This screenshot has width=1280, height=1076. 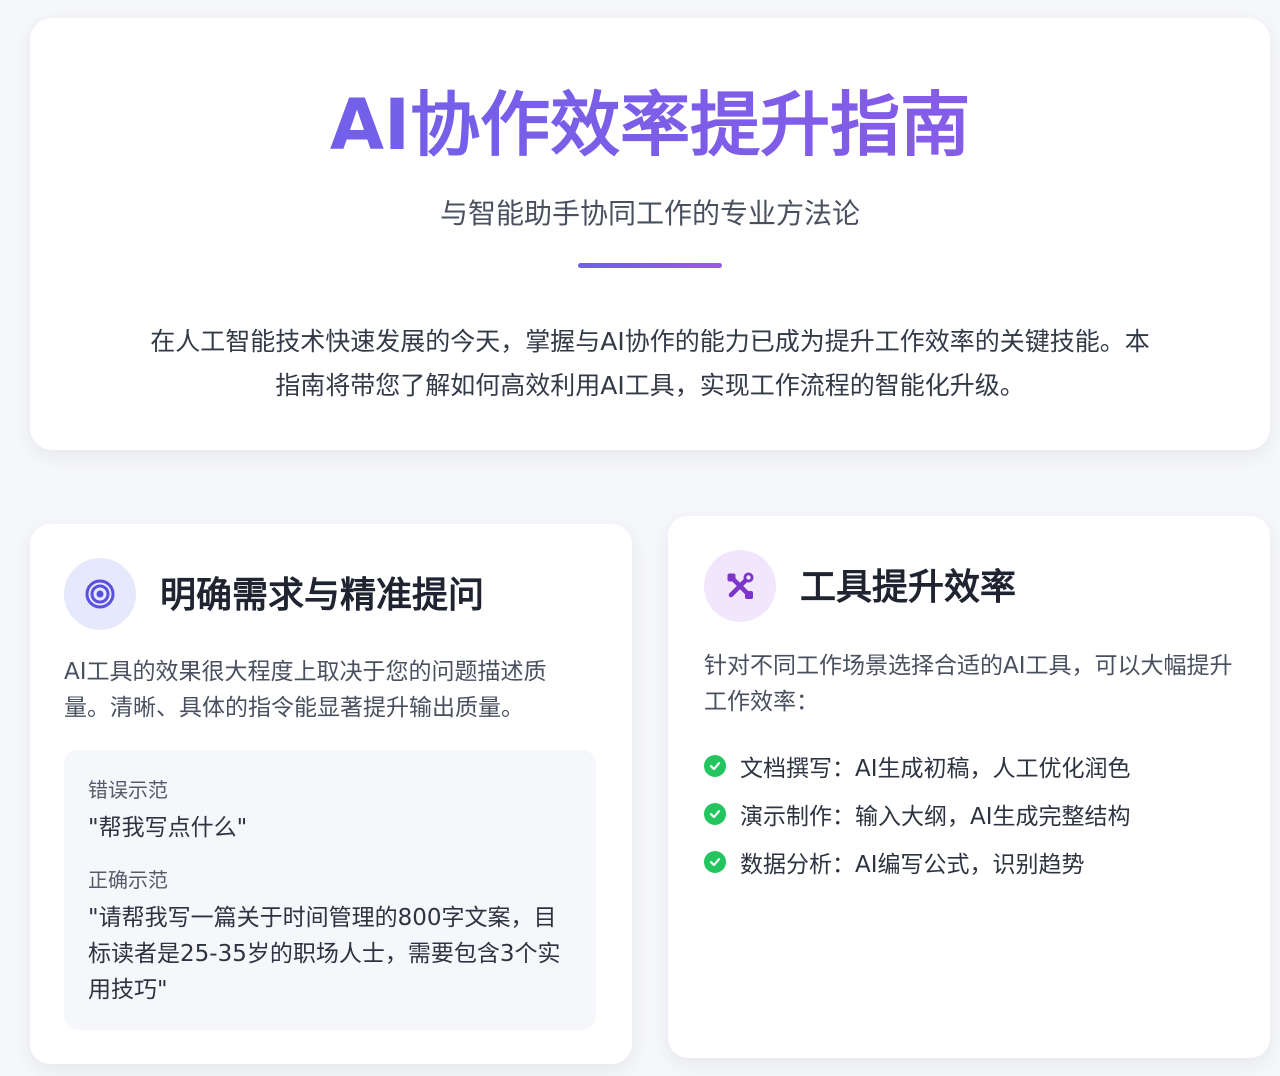 I want to click on card-title: 明确需求与精准提问, so click(x=322, y=595).